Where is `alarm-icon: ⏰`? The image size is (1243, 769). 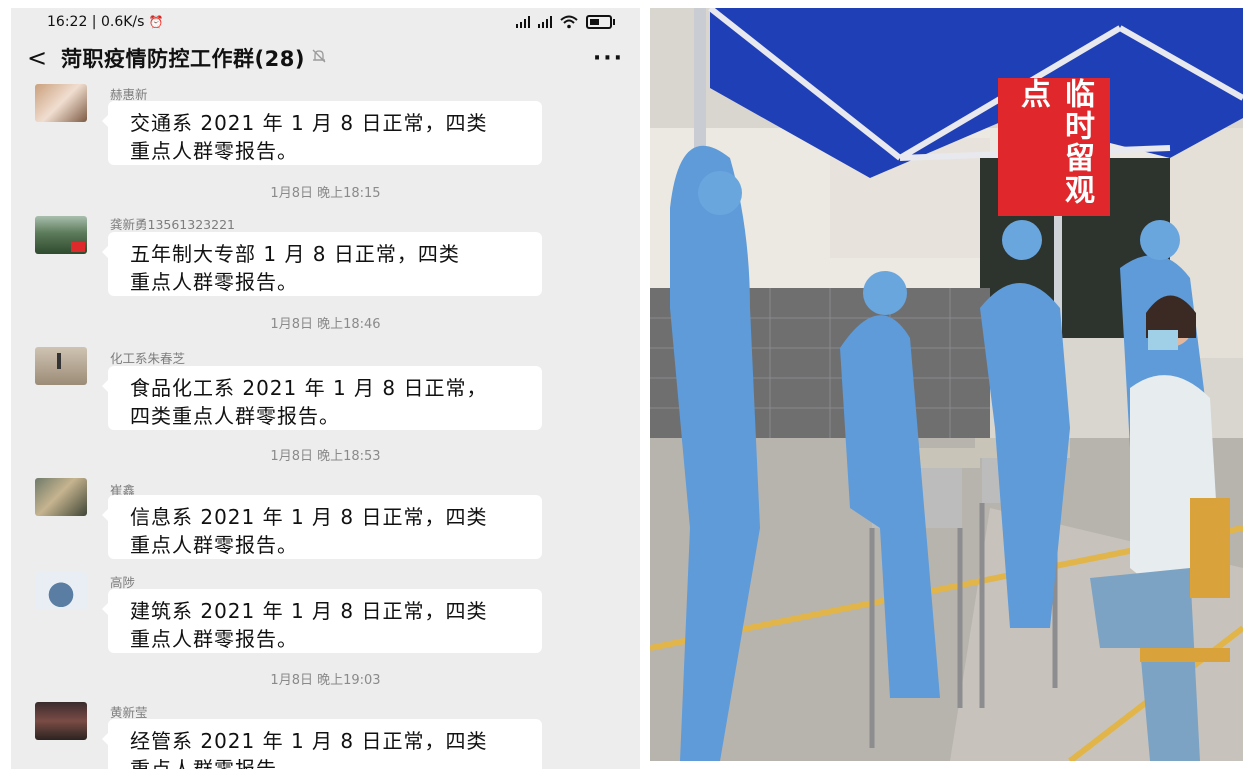 alarm-icon: ⏰ is located at coordinates (156, 22).